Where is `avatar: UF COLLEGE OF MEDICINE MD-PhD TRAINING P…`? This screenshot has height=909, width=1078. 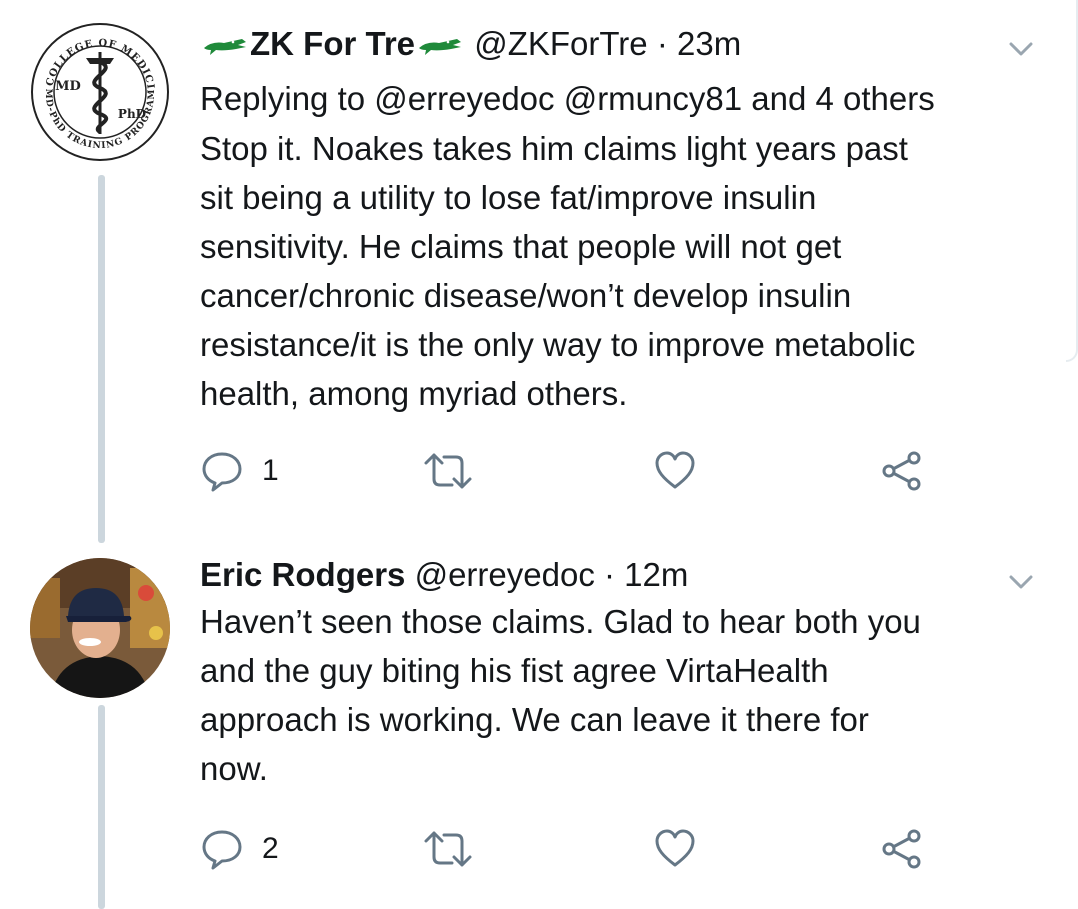
avatar: UF COLLEGE OF MEDICINE MD-PhD TRAINING P… is located at coordinates (100, 92).